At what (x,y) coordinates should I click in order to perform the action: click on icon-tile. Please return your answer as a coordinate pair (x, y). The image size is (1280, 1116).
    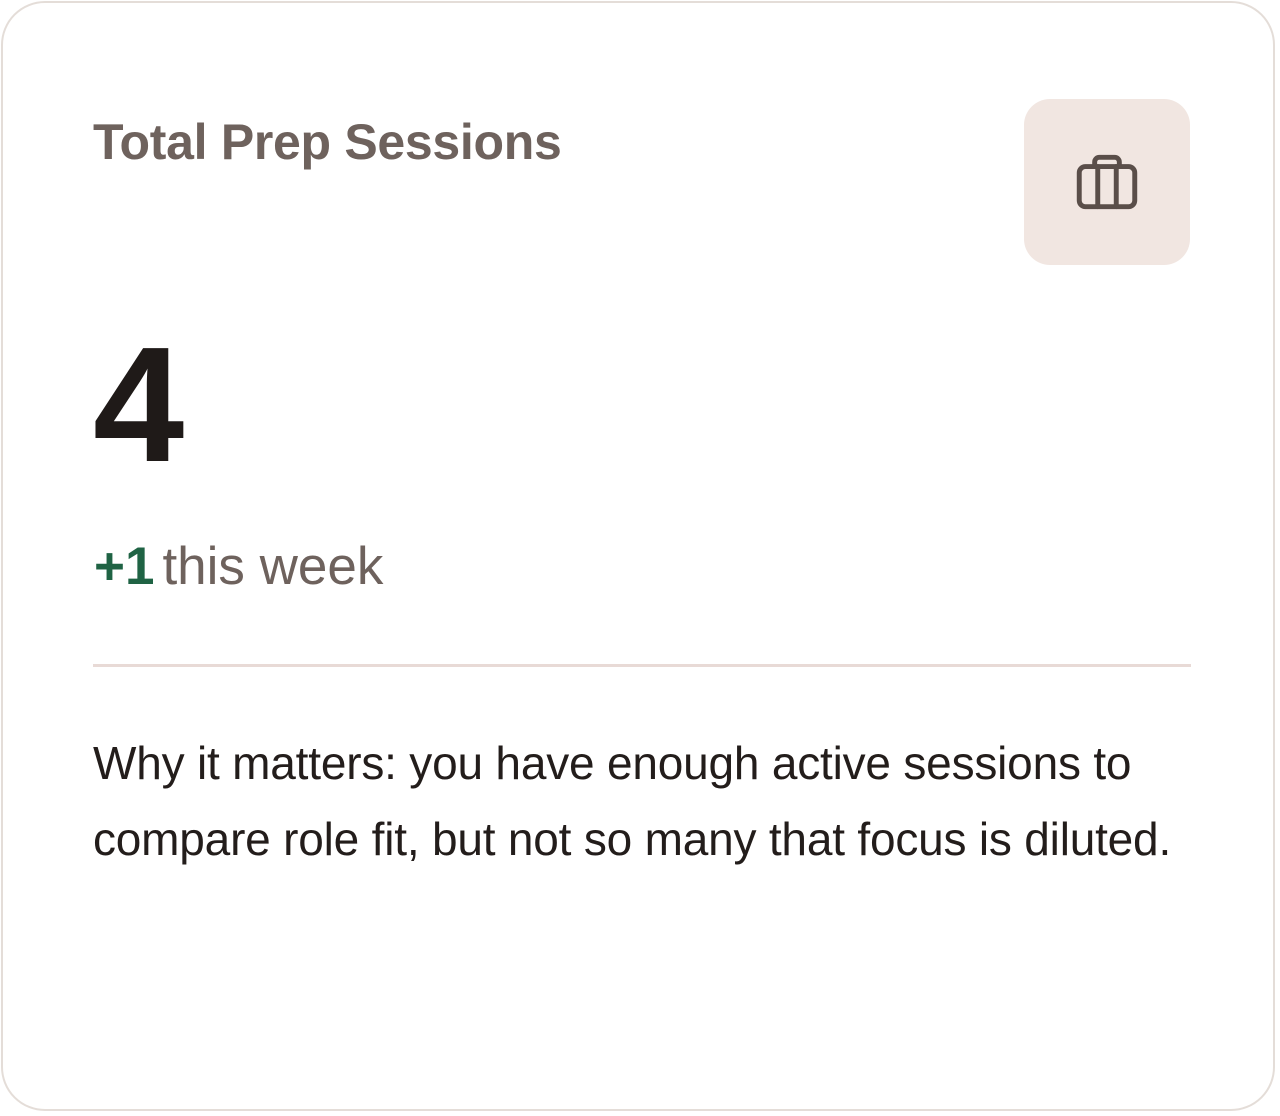
    Looking at the image, I should click on (1107, 182).